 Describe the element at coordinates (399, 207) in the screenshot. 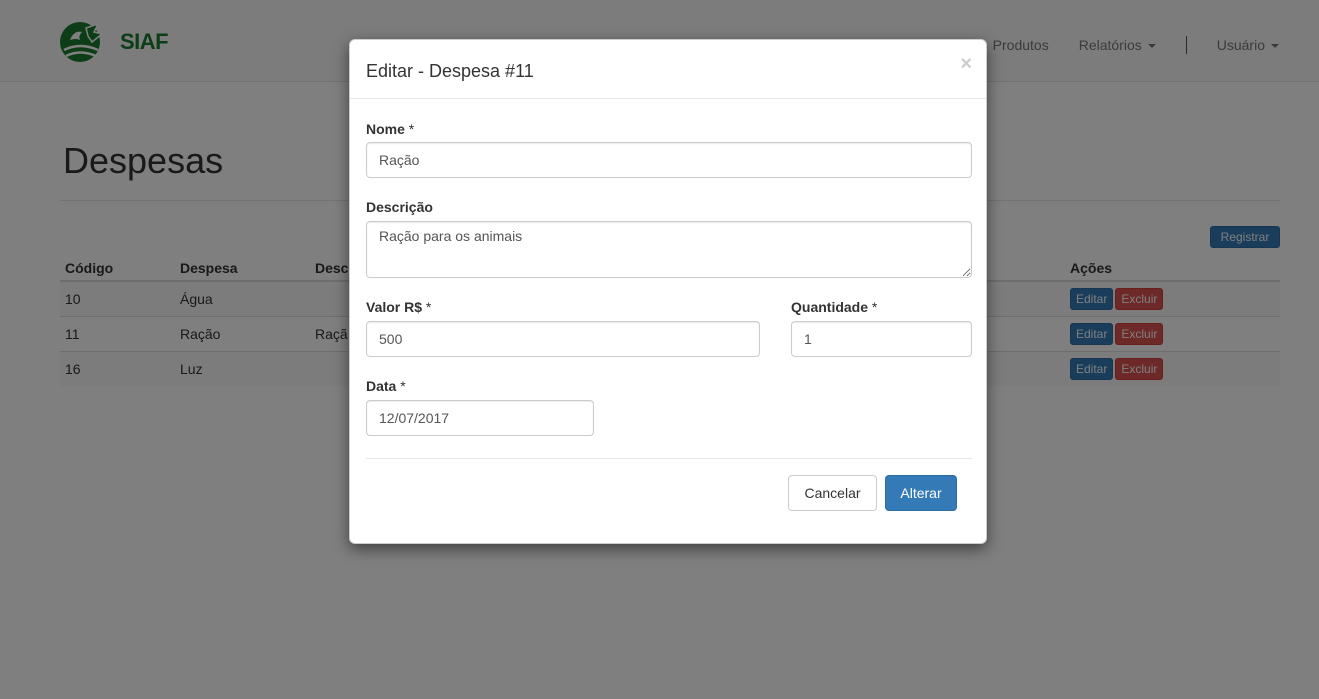

I see `description-label: Descrição` at that location.